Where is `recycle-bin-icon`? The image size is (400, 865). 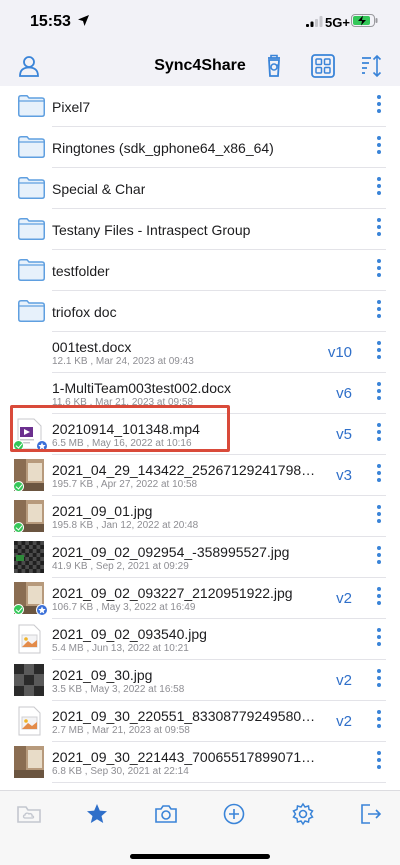 recycle-bin-icon is located at coordinates (274, 66).